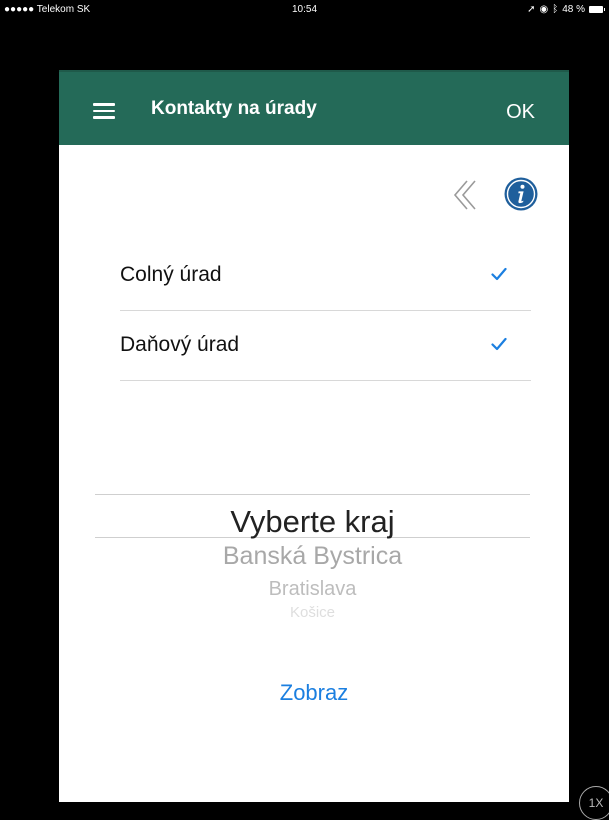  Describe the element at coordinates (171, 274) in the screenshot. I see `list-item-label: Colný úrad` at that location.